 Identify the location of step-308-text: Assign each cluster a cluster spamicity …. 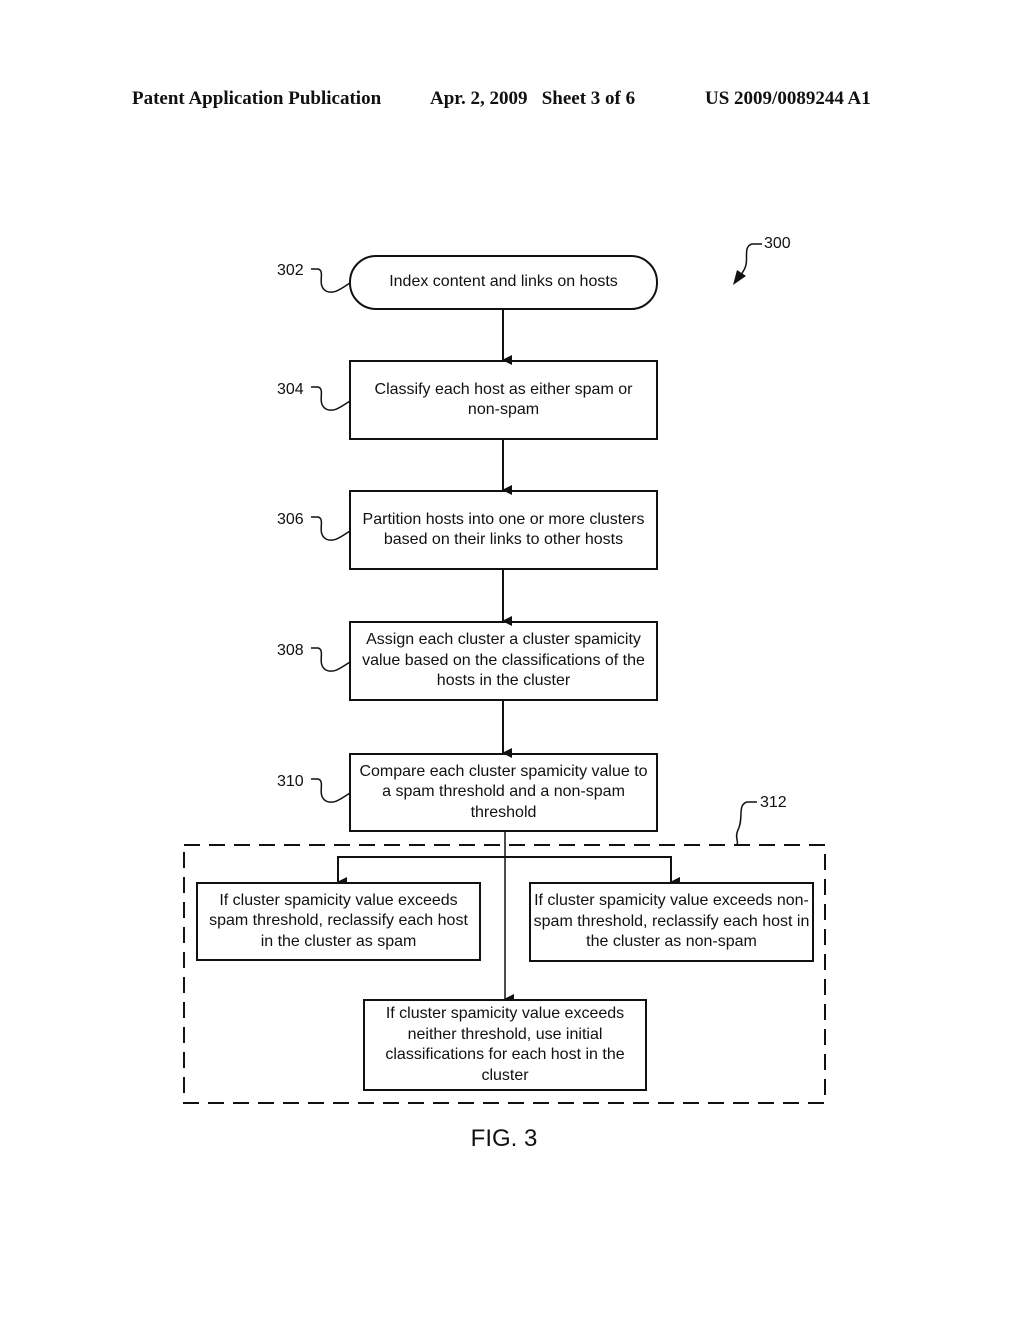
(503, 660).